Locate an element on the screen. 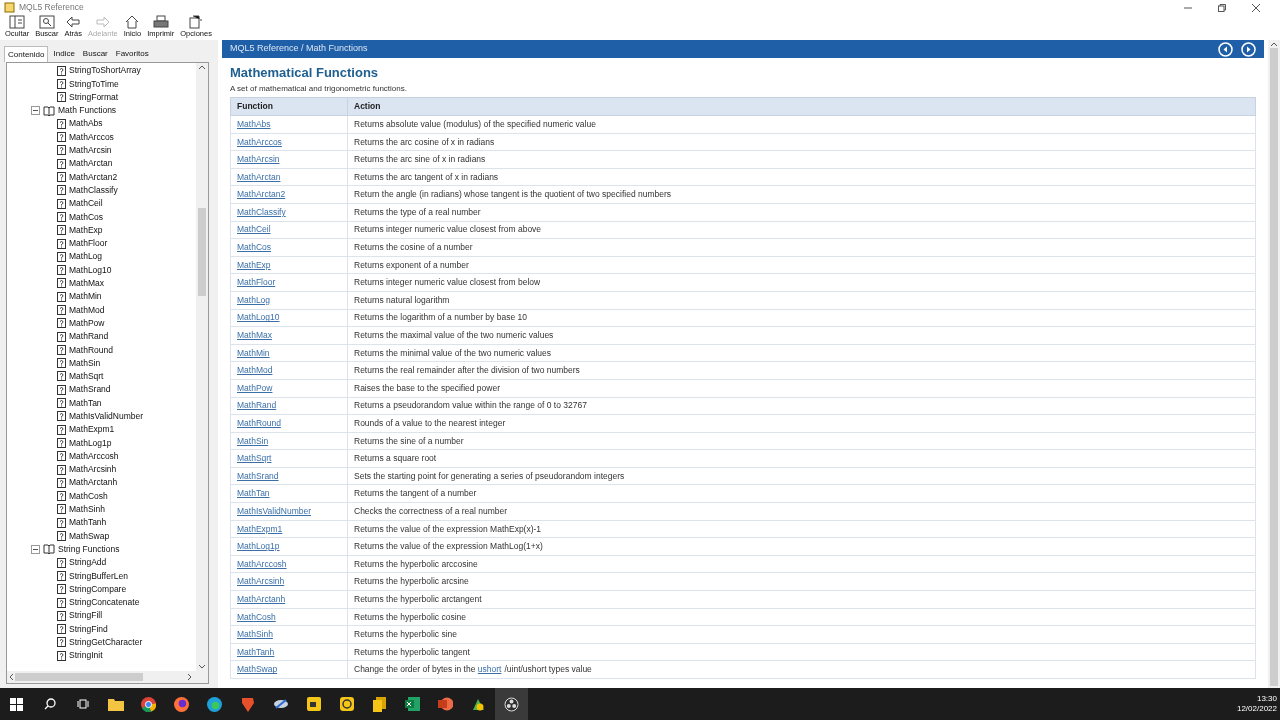 Image resolution: width=1280 pixels, height=720 pixels. function-link: MathTan is located at coordinates (253, 493).